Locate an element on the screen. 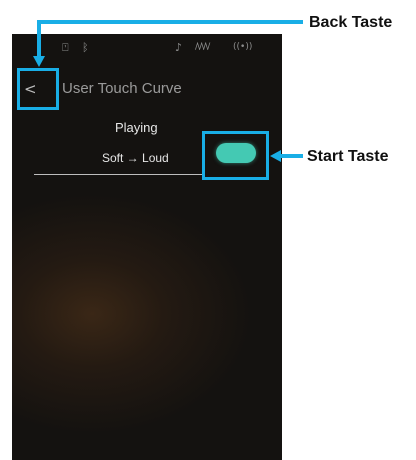 This screenshot has width=416, height=460. back-leader-vertical is located at coordinates (39, 39).